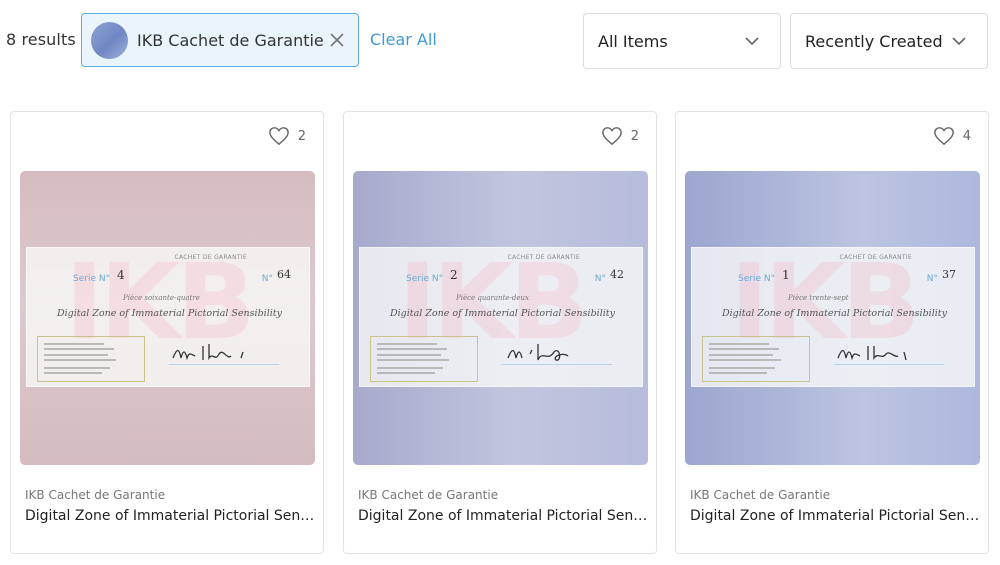 The width and height of the screenshot is (1000, 565). I want to click on close-icon, so click(337, 40).